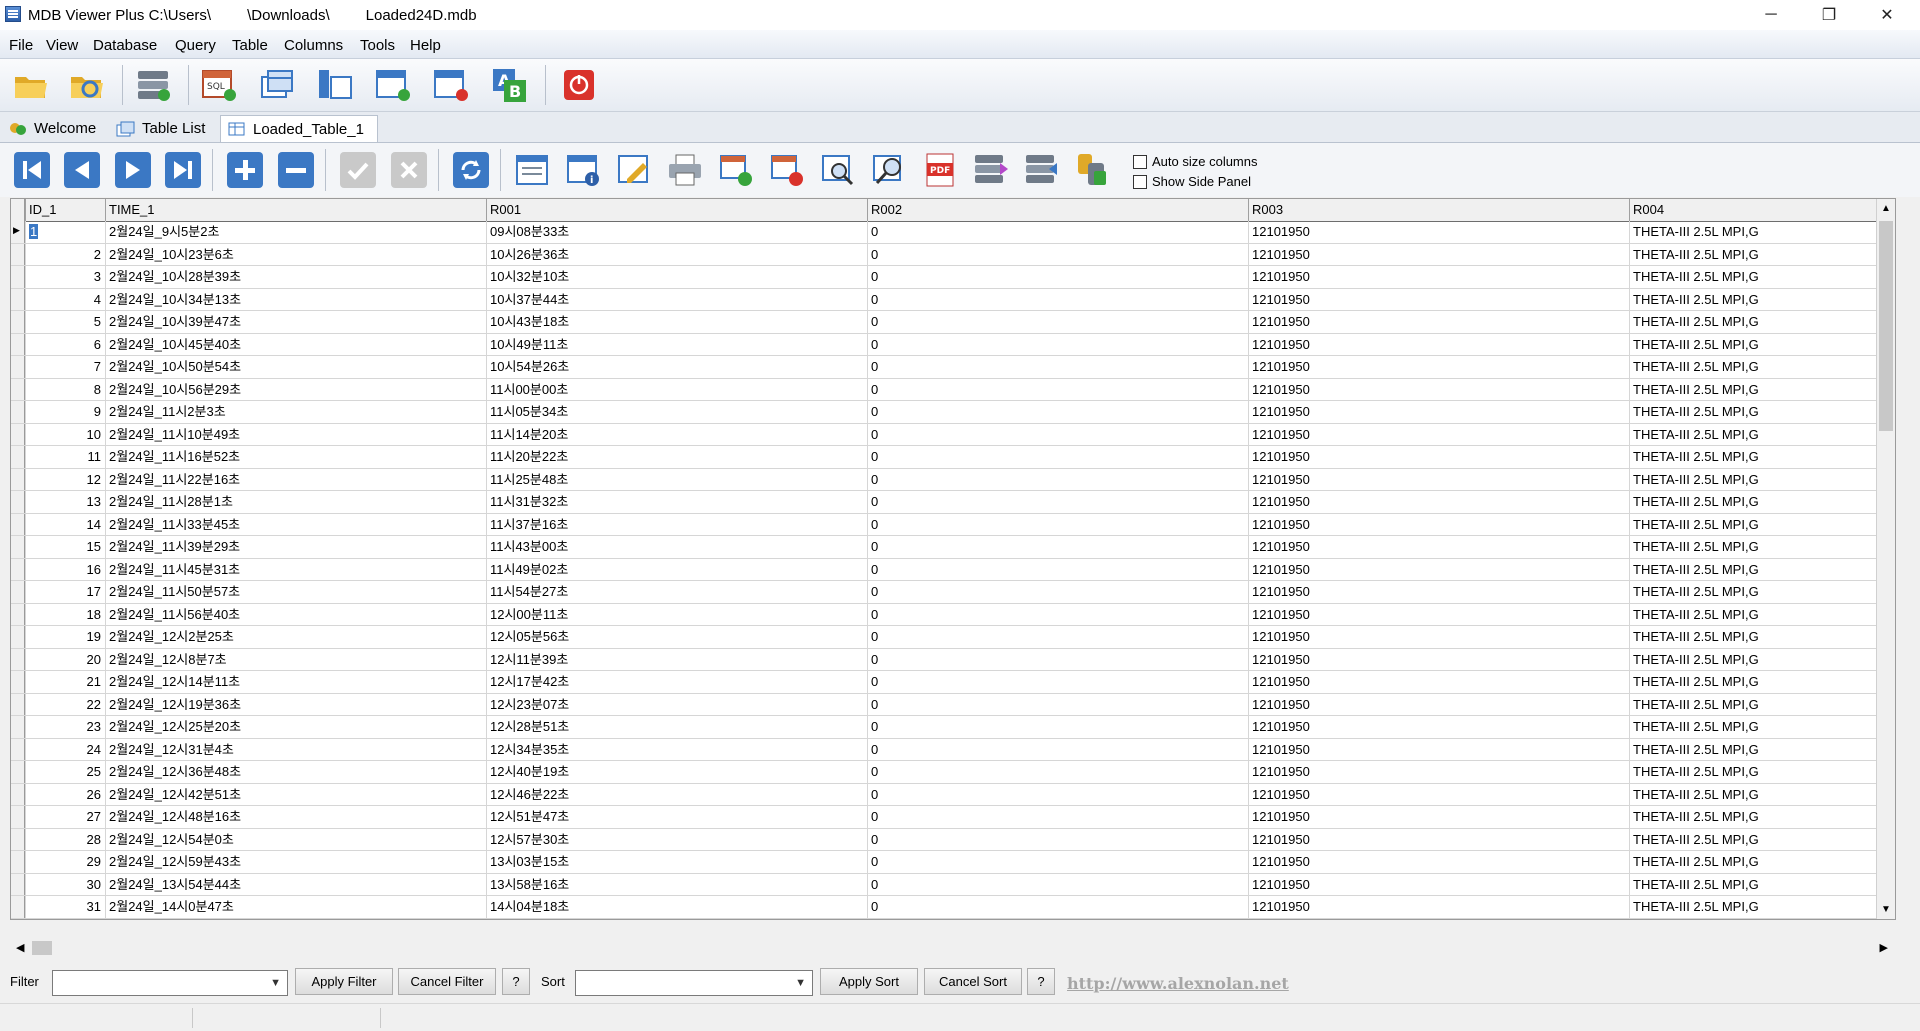 Image resolution: width=1920 pixels, height=1031 pixels. I want to click on print-icon, so click(685, 170).